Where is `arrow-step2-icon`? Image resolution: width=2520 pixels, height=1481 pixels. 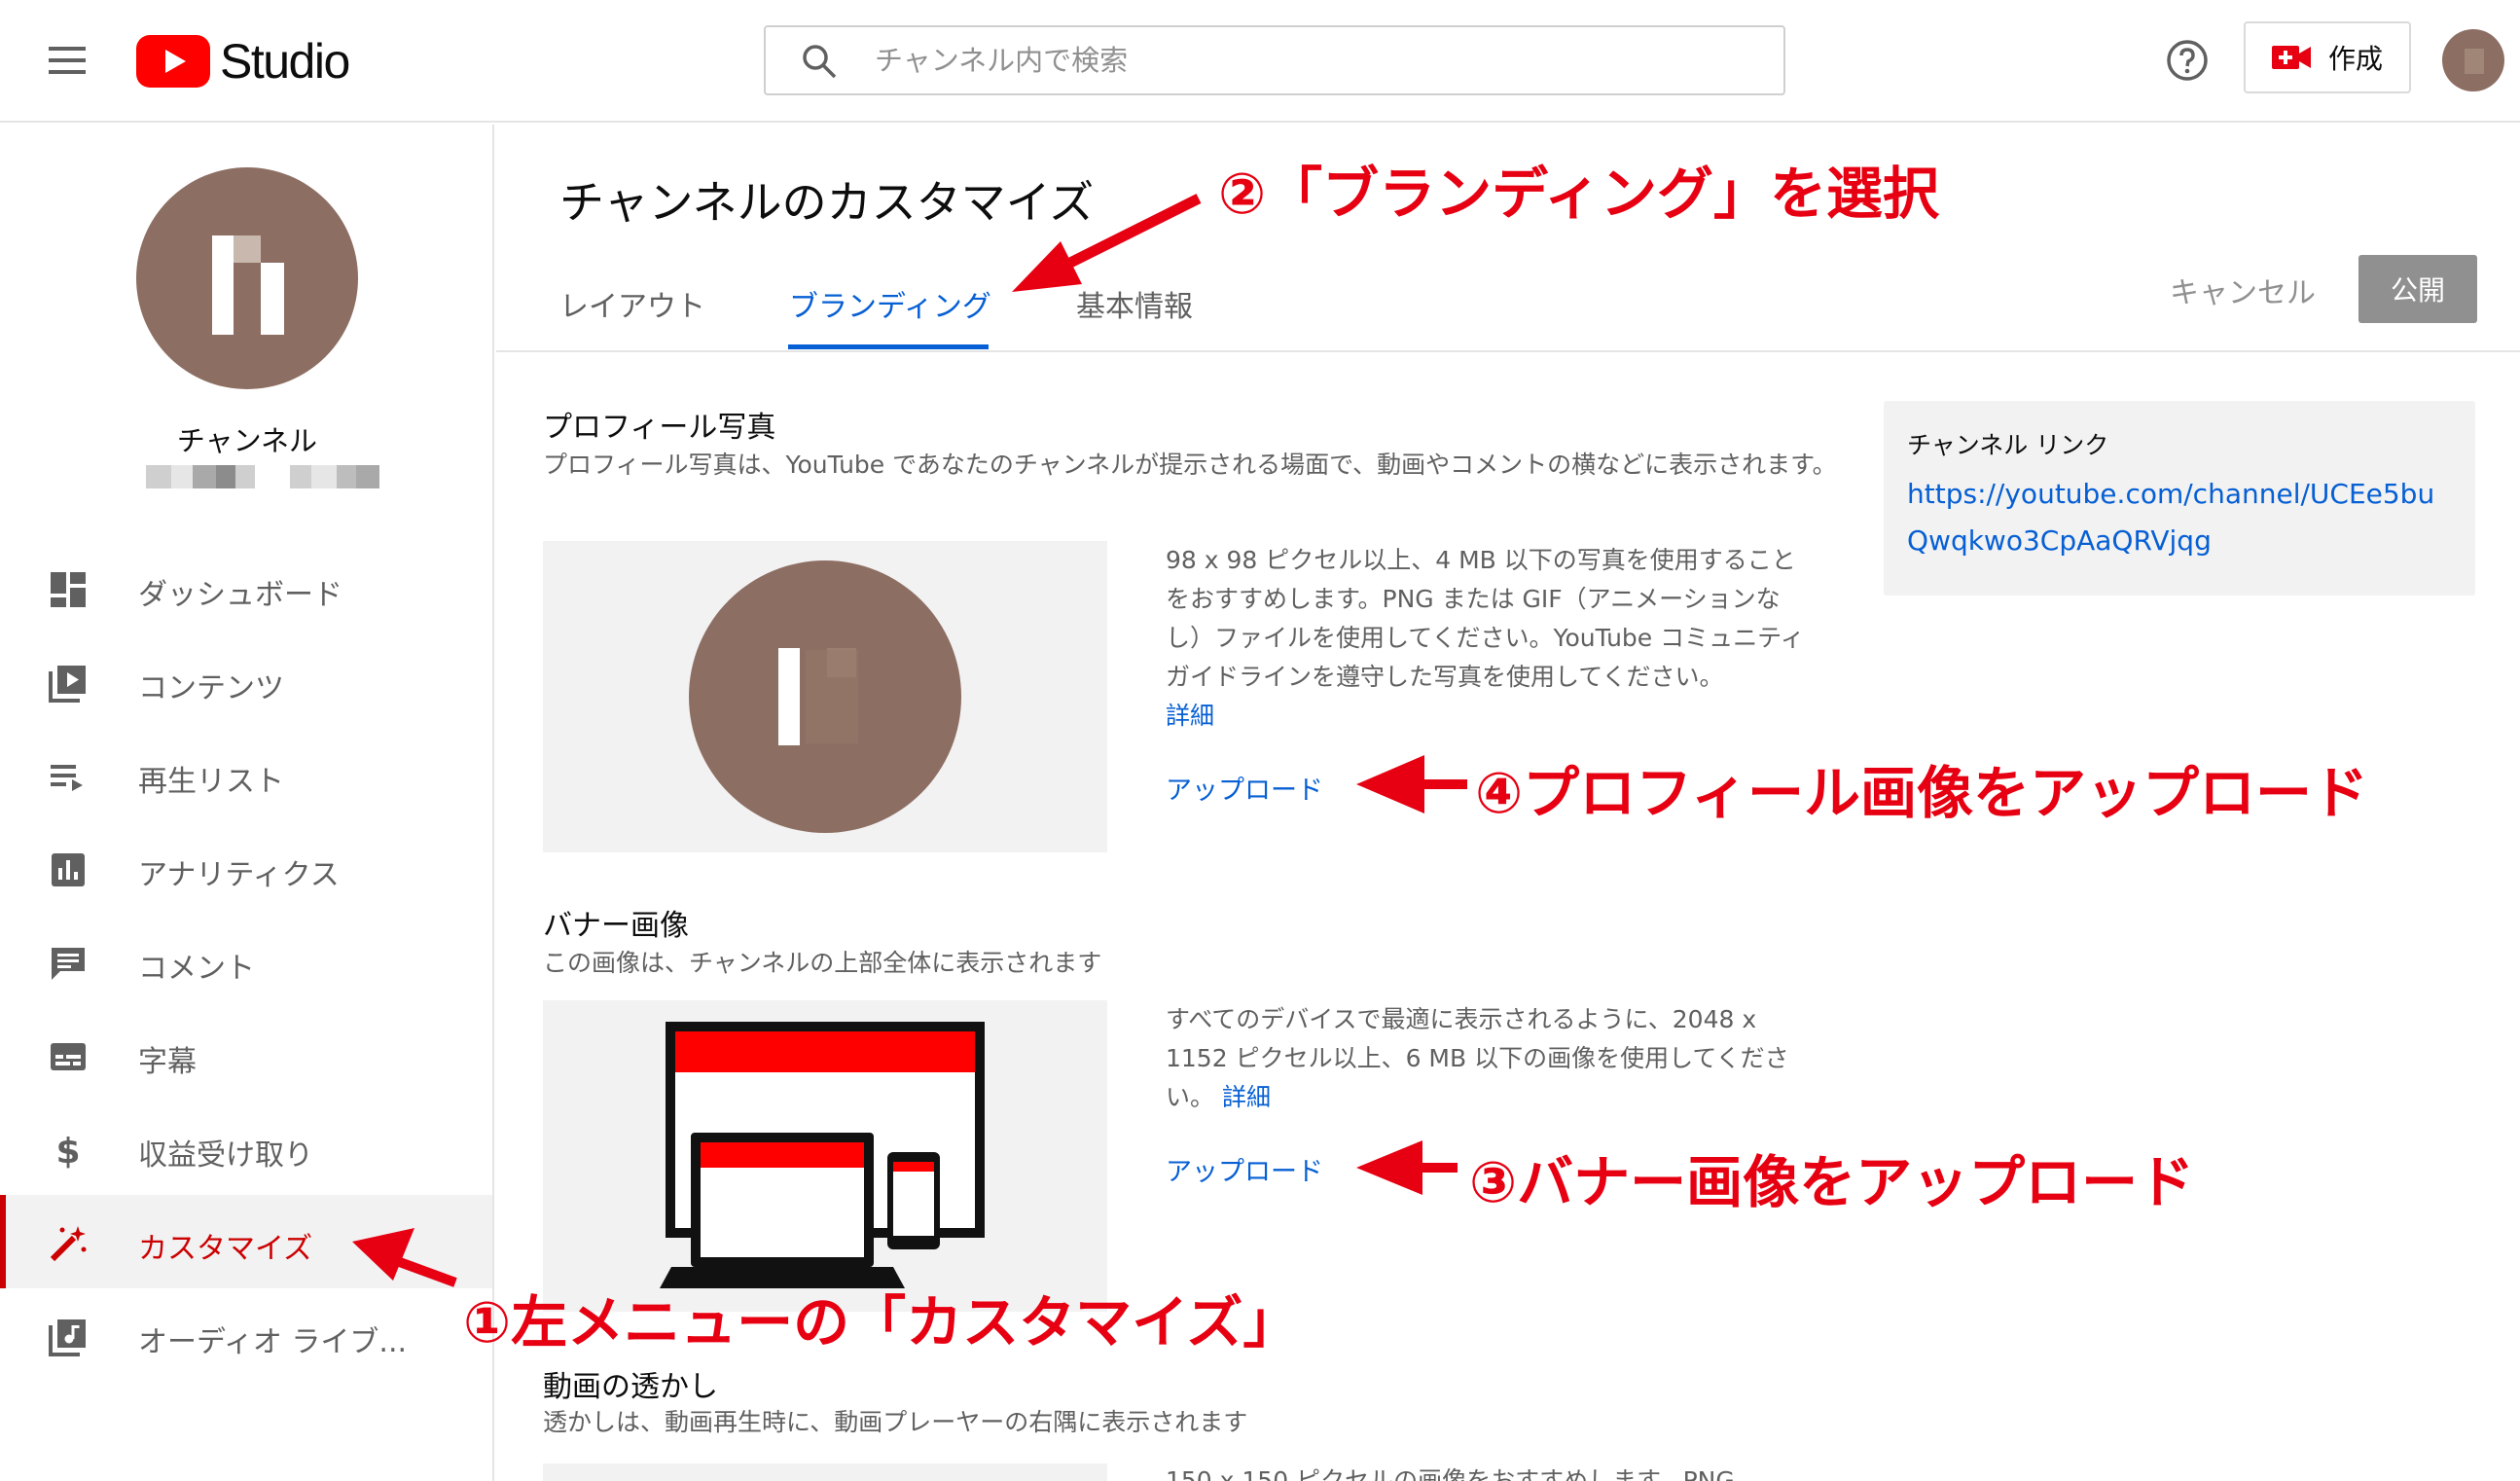
arrow-step2-icon is located at coordinates (1047, 266).